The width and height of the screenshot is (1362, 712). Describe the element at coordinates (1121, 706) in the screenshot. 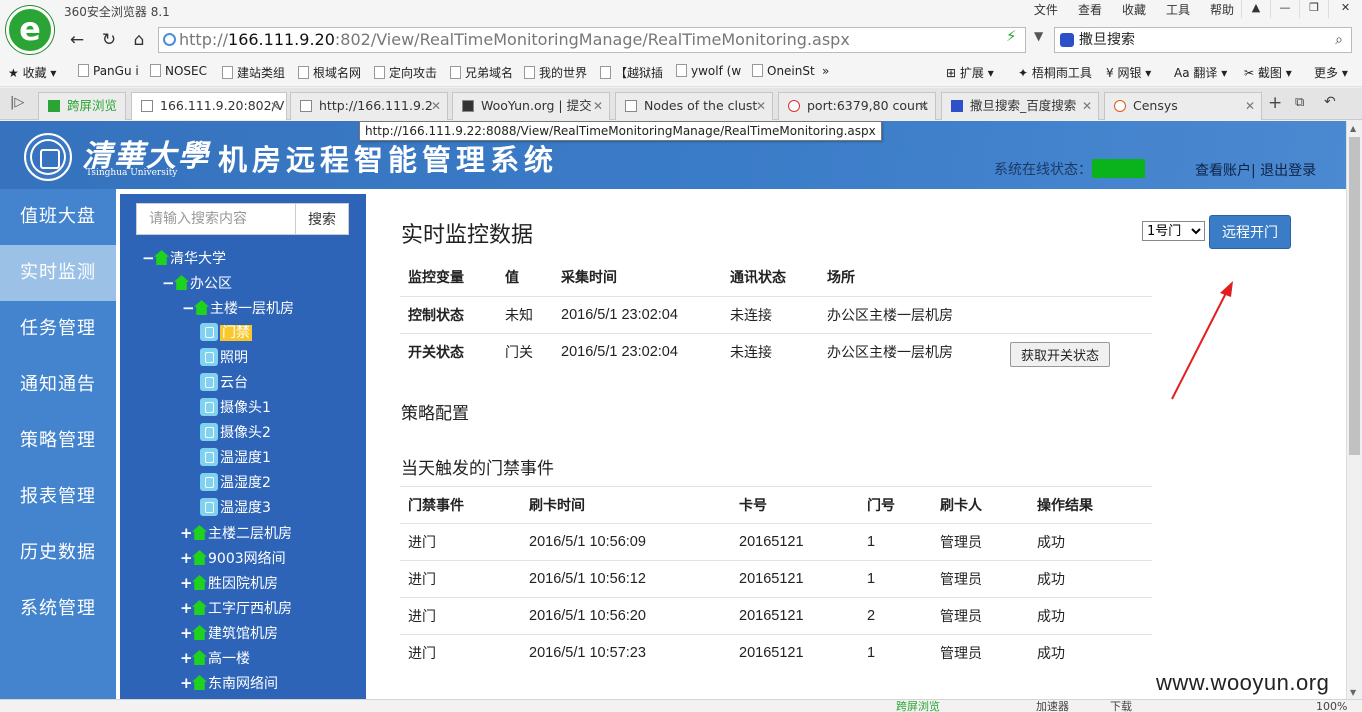

I see `status-download: 下载` at that location.